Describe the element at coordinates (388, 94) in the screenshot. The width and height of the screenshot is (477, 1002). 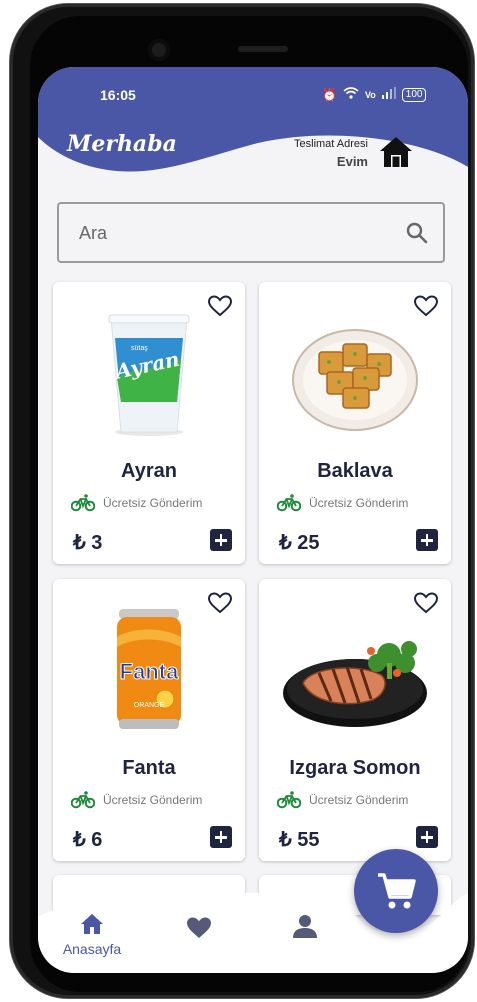
I see `signal-icon` at that location.